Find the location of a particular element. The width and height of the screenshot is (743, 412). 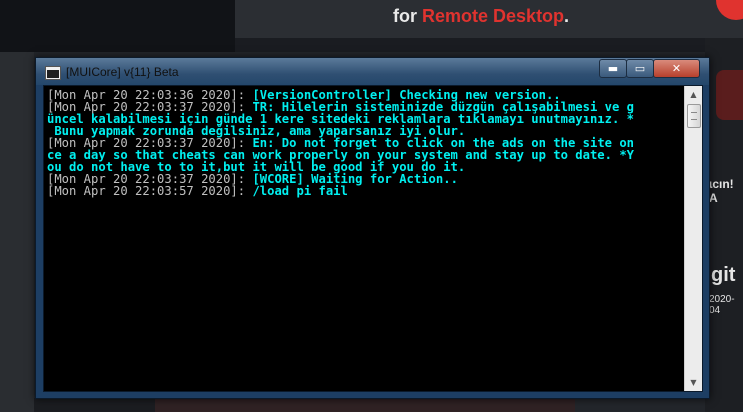

background-bottom-left is located at coordinates (94, 405).